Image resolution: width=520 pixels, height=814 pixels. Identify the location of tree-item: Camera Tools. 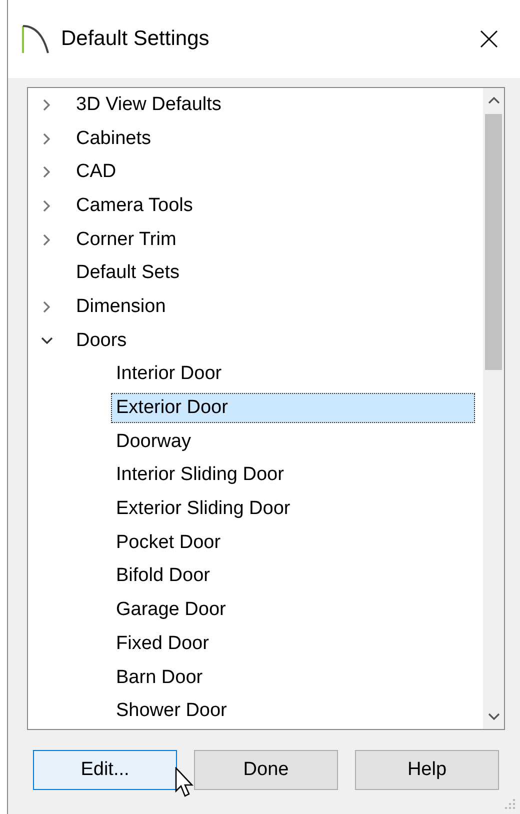
(134, 205).